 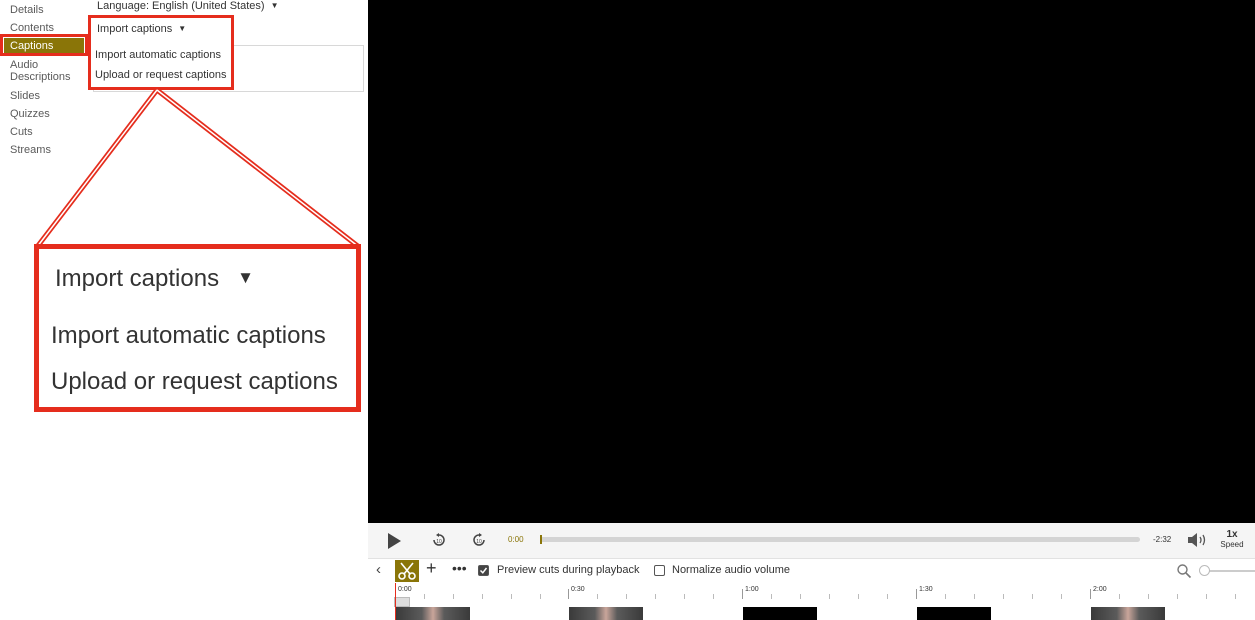 What do you see at coordinates (245, 277) in the screenshot?
I see `chevron-down-icon: ▼` at bounding box center [245, 277].